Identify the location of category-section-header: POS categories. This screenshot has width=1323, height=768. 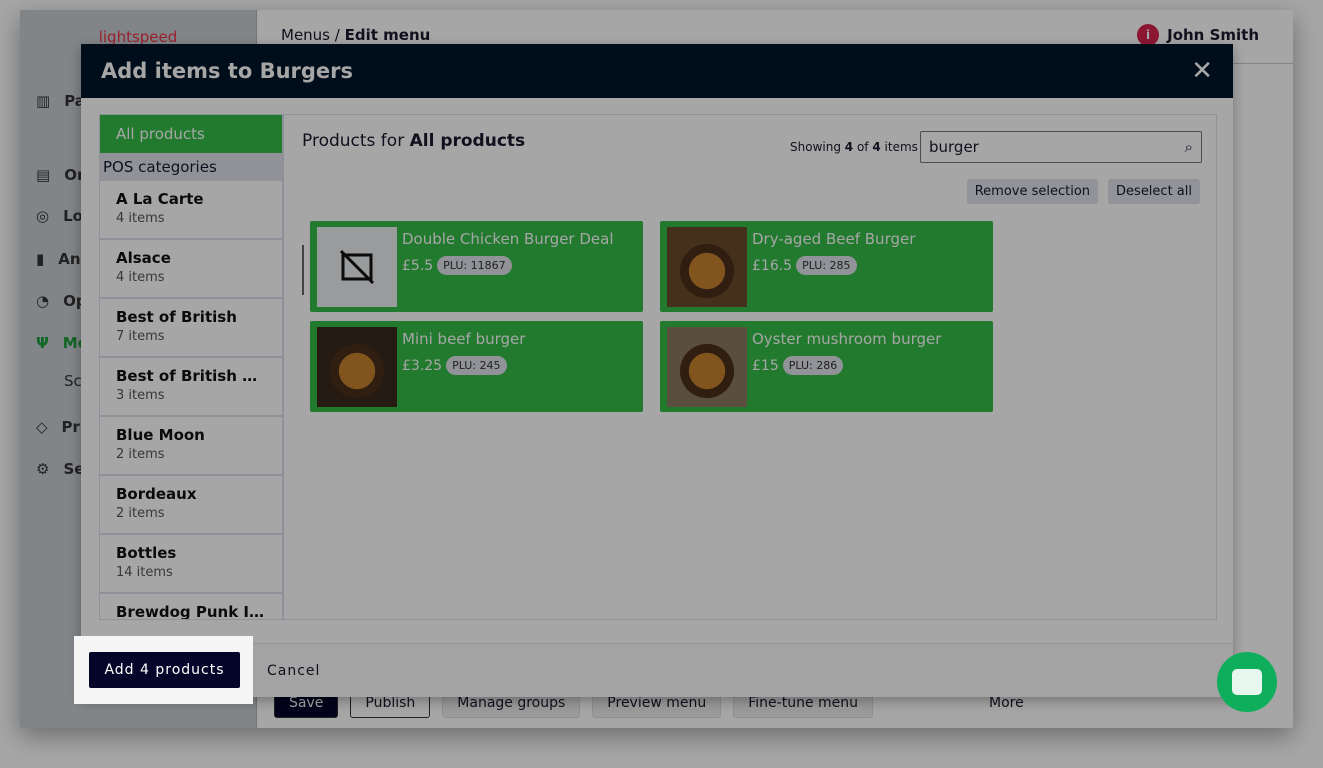
(191, 167).